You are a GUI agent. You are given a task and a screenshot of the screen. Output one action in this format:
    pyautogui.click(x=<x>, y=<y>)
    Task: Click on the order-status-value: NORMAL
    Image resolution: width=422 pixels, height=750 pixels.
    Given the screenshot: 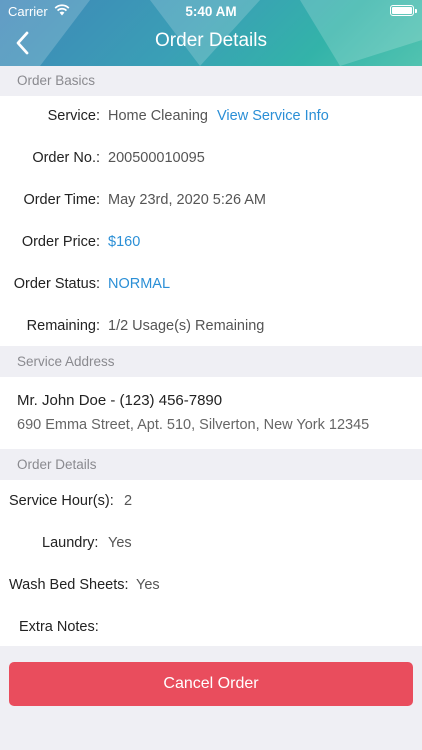 What is the action you would take?
    pyautogui.click(x=139, y=284)
    